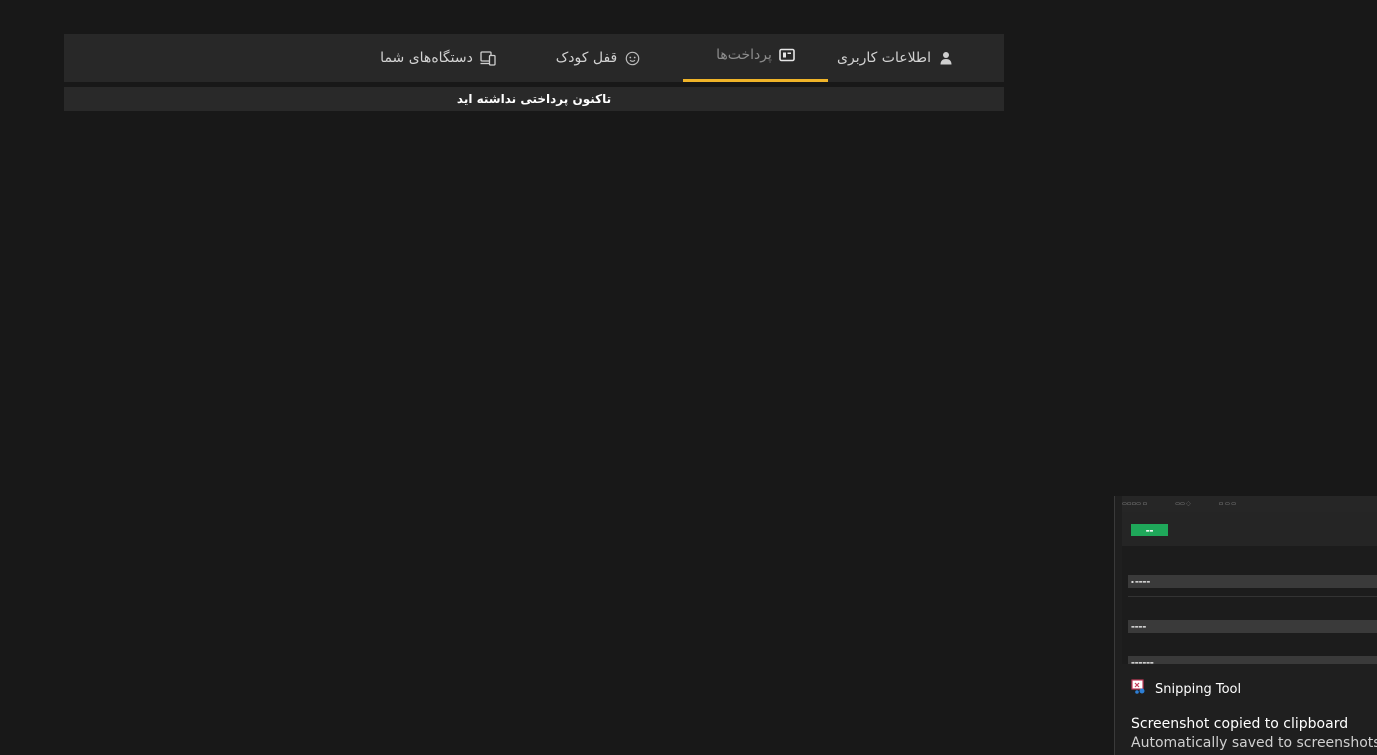 The height and width of the screenshot is (755, 1377). I want to click on notification-title: Screenshot copied to clipboard, so click(1240, 724).